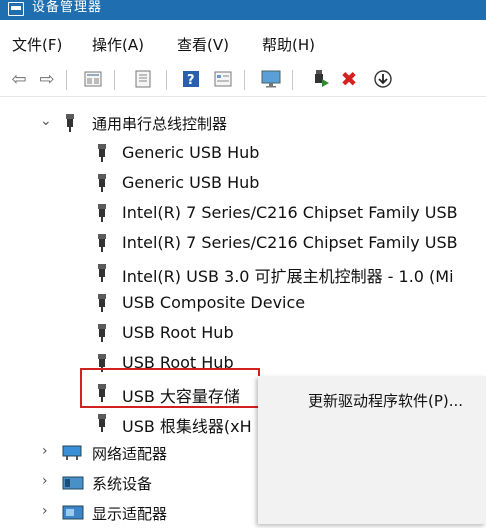 Image resolution: width=486 pixels, height=528 pixels. I want to click on display-adapter-icon, so click(73, 513).